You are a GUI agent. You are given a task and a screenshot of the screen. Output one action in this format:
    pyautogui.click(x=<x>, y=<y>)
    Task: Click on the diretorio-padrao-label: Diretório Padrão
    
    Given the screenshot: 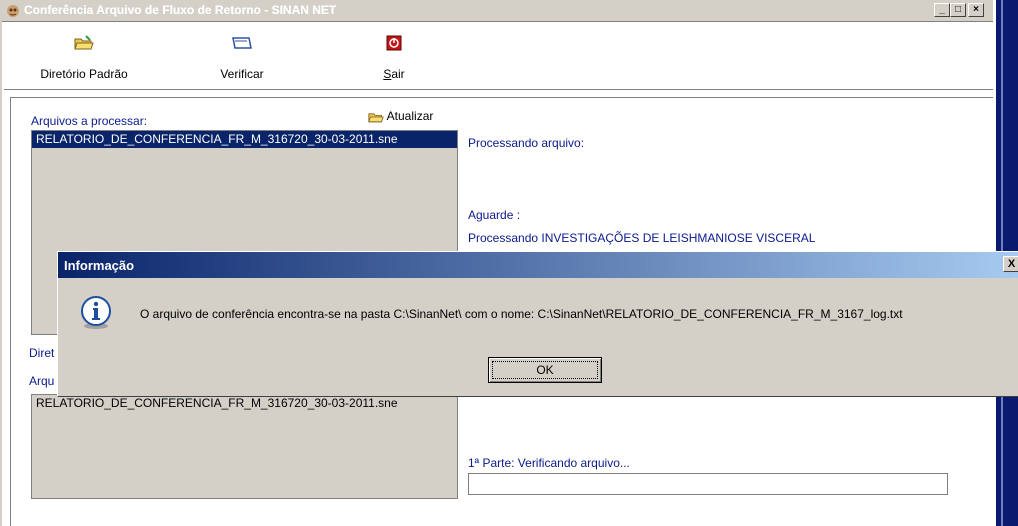 What is the action you would take?
    pyautogui.click(x=84, y=74)
    